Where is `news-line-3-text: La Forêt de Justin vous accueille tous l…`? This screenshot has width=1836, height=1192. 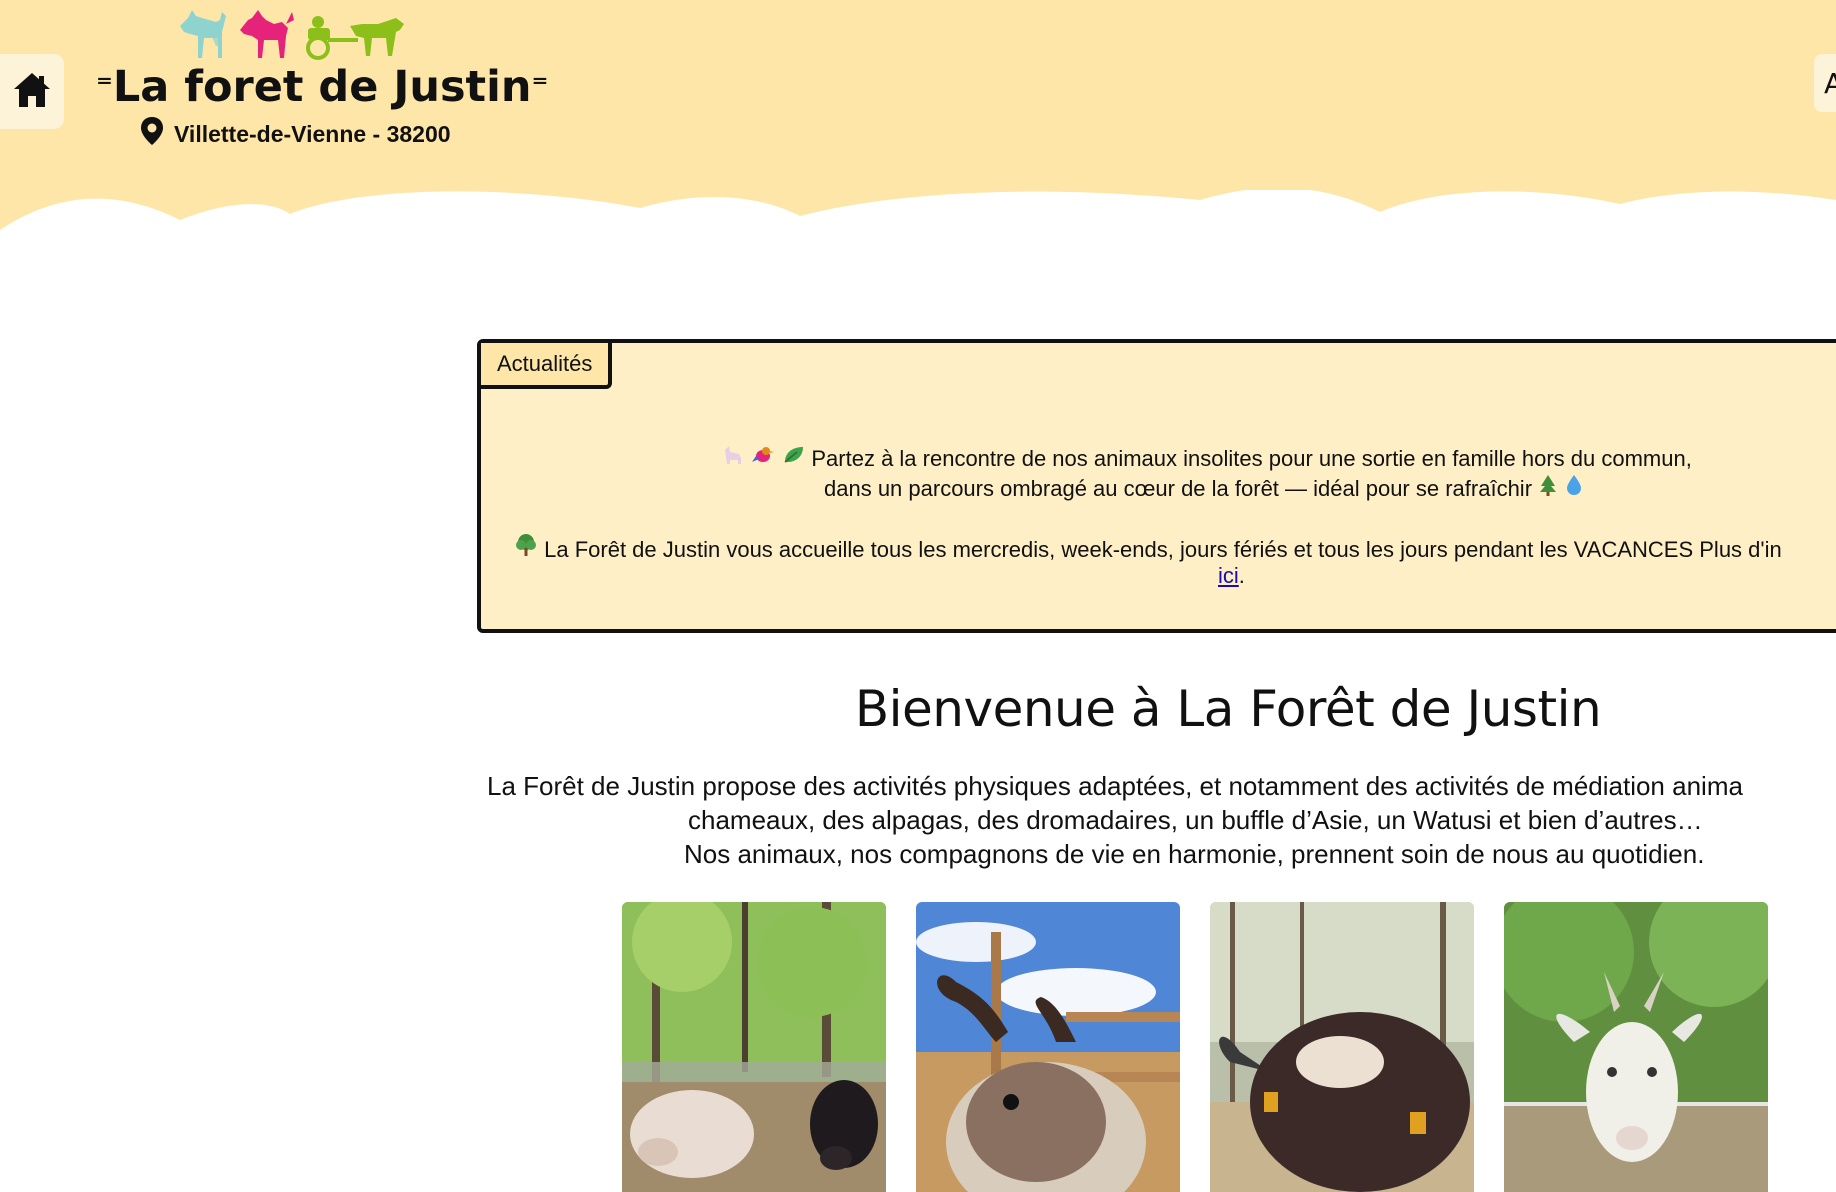 news-line-3-text: La Forêt de Justin vous accueille tous l… is located at coordinates (1163, 549).